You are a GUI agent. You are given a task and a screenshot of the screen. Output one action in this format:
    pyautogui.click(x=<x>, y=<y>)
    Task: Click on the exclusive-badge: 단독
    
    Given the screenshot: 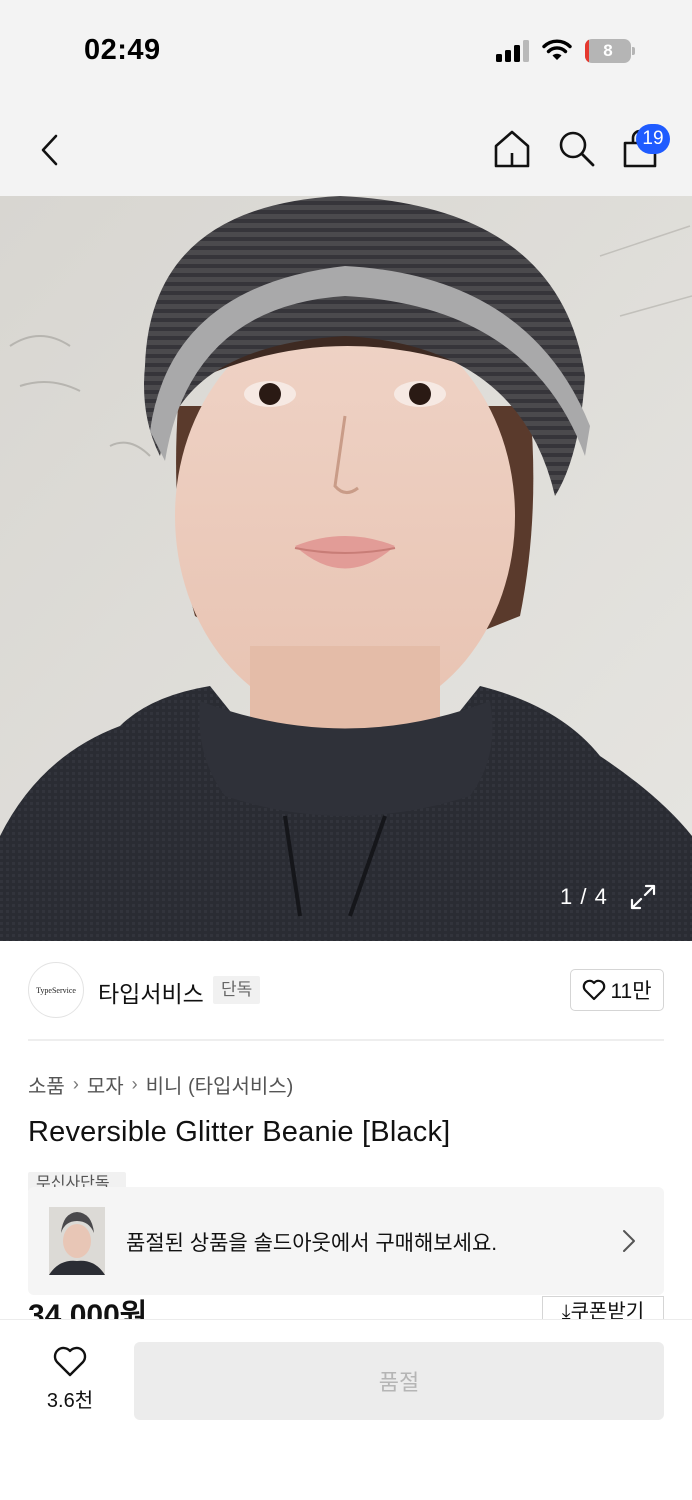 What is the action you would take?
    pyautogui.click(x=237, y=990)
    